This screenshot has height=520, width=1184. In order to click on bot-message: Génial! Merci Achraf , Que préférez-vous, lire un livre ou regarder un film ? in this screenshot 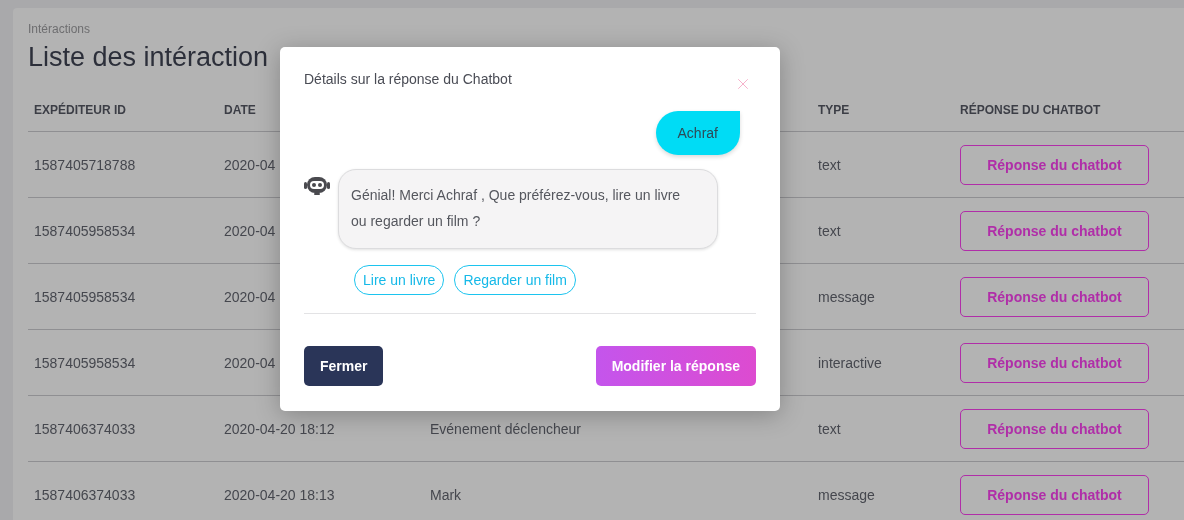, I will do `click(528, 209)`.